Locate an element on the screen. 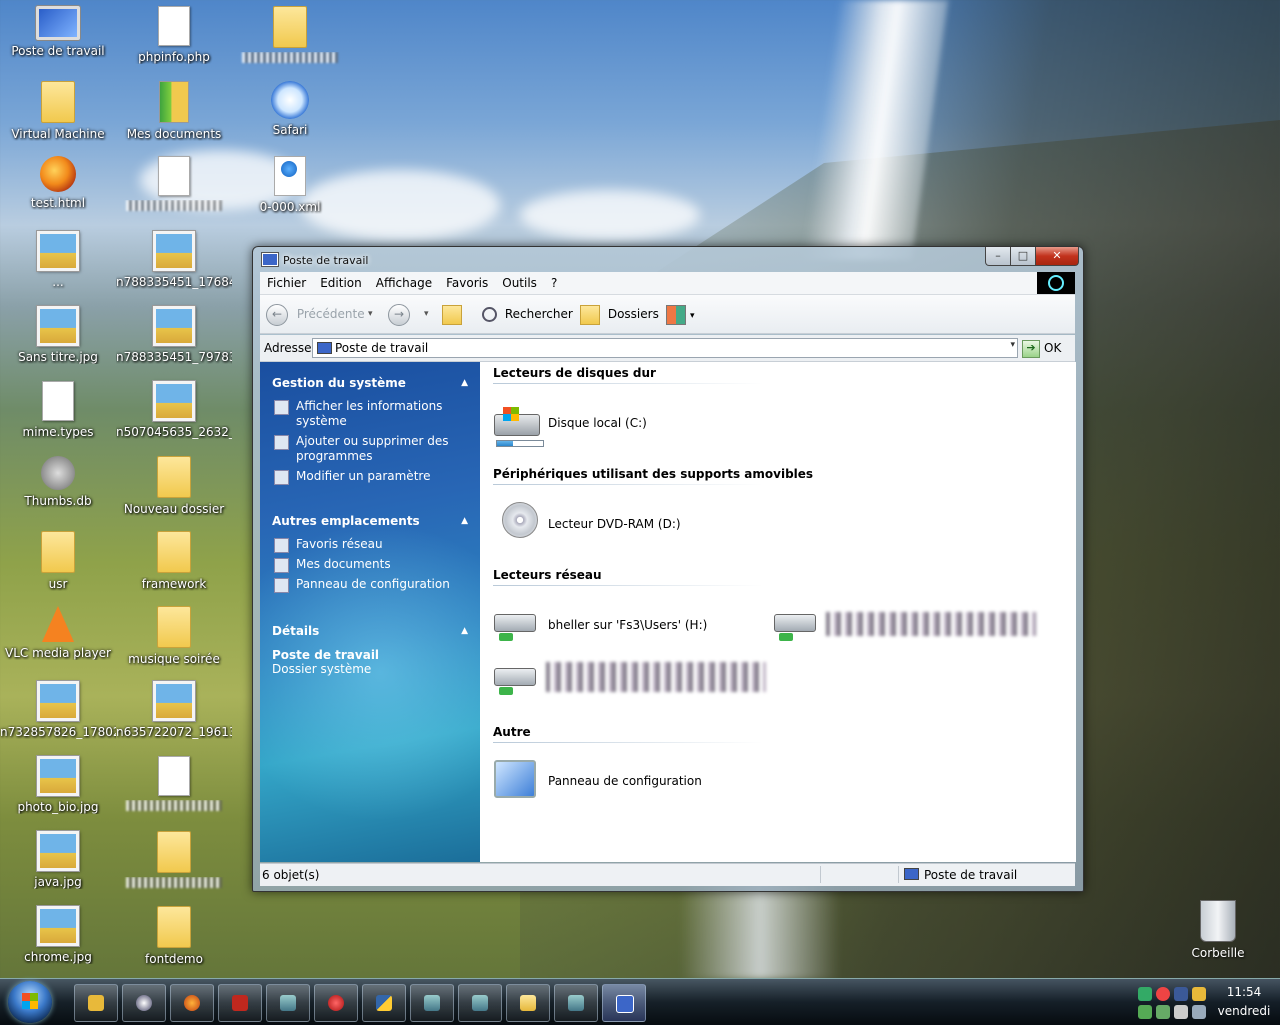 The height and width of the screenshot is (1025, 1280). messenger-tray-icon is located at coordinates (1145, 1012).